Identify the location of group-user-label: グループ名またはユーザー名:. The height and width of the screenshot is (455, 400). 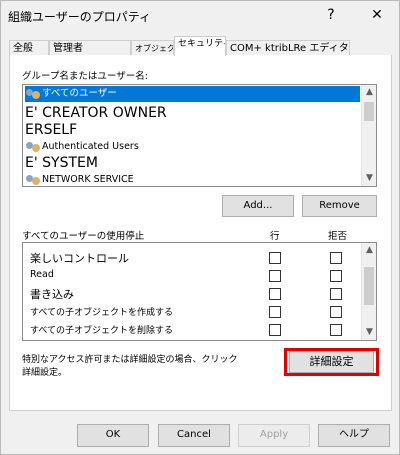
(85, 76).